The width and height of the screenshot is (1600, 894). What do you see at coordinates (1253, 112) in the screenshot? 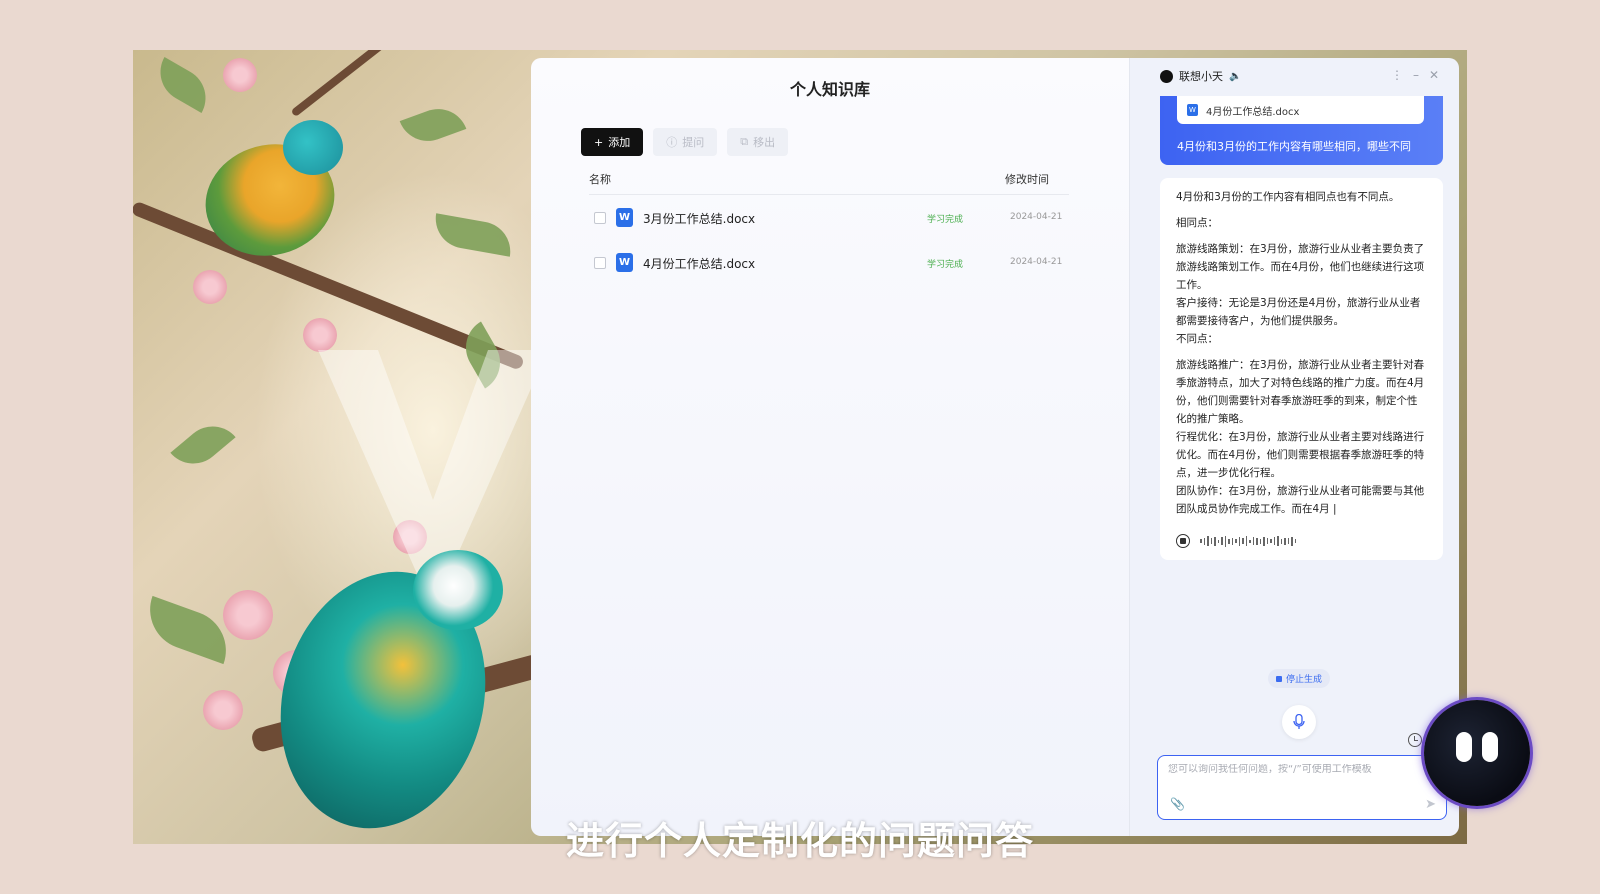
I see `attachment-name: 4月份工作总结.docx` at bounding box center [1253, 112].